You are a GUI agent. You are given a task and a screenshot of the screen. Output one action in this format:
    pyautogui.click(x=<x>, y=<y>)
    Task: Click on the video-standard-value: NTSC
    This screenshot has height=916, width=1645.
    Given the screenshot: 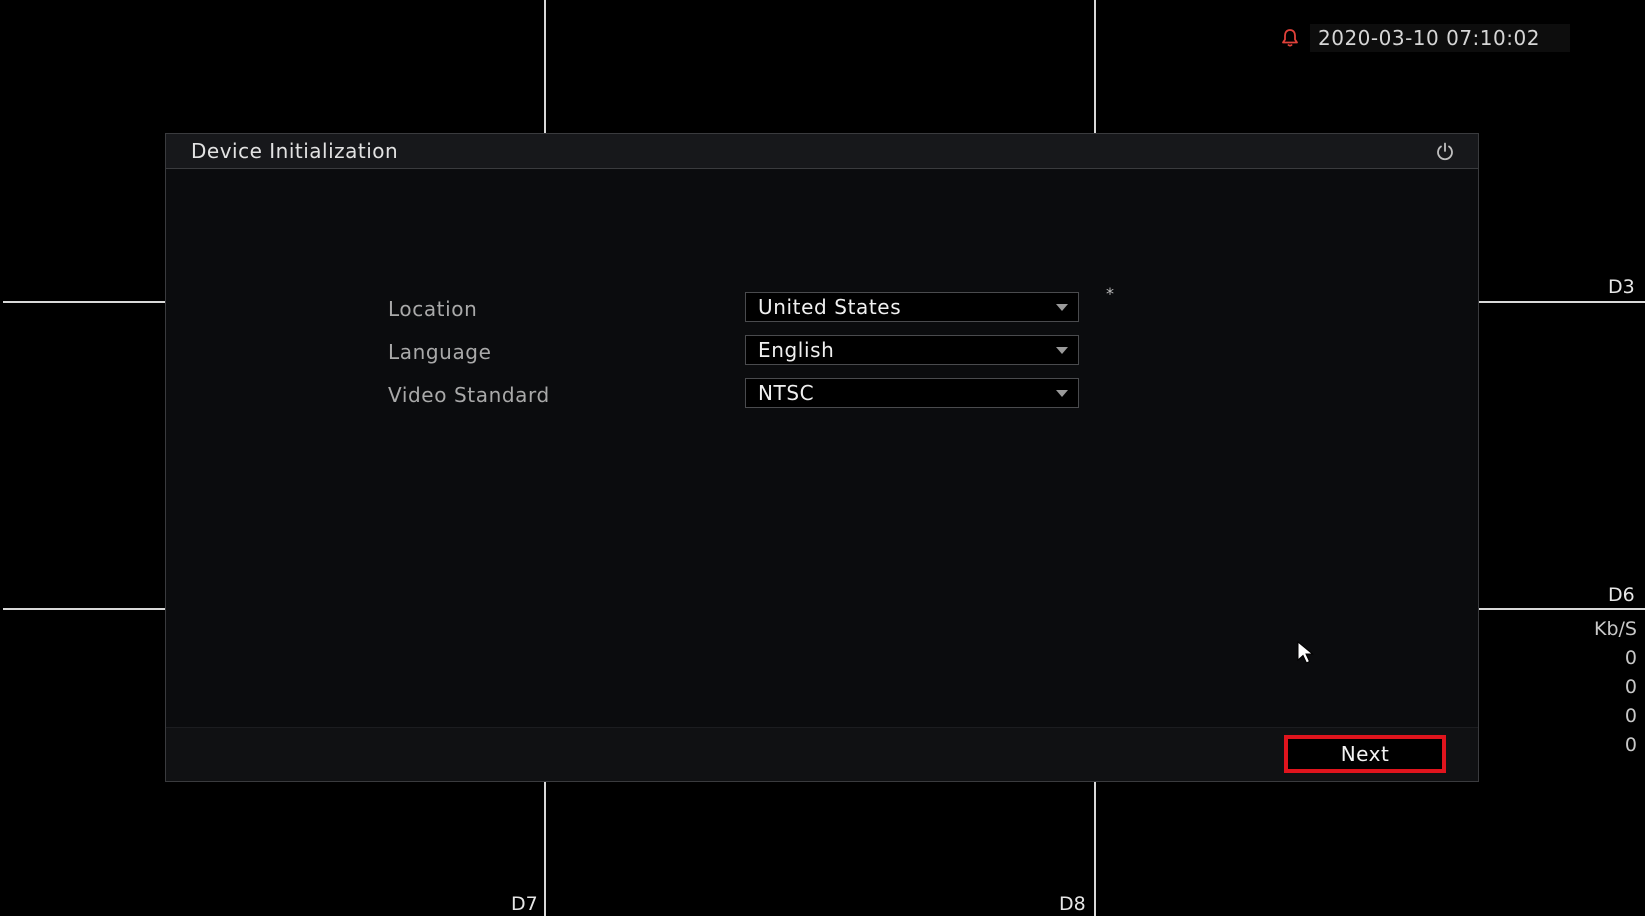 What is the action you would take?
    pyautogui.click(x=786, y=393)
    